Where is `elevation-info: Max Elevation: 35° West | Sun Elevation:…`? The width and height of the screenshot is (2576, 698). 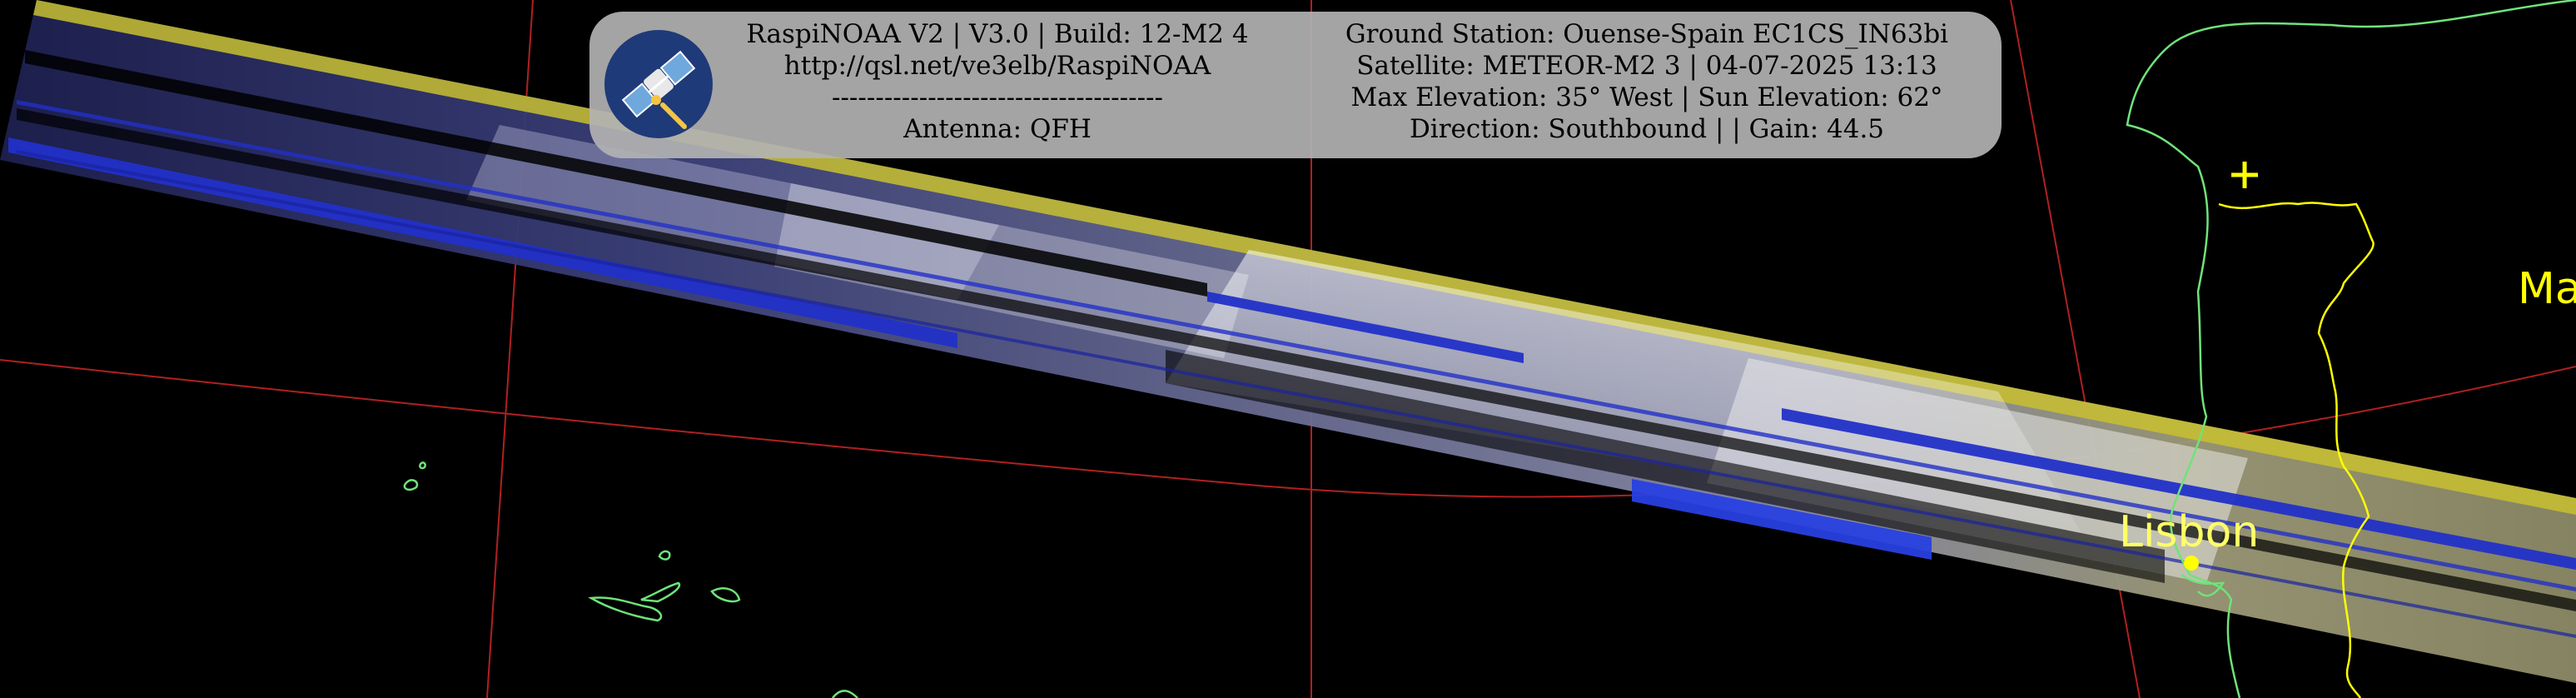
elevation-info: Max Elevation: 35° West | Sun Elevation:… is located at coordinates (1646, 97).